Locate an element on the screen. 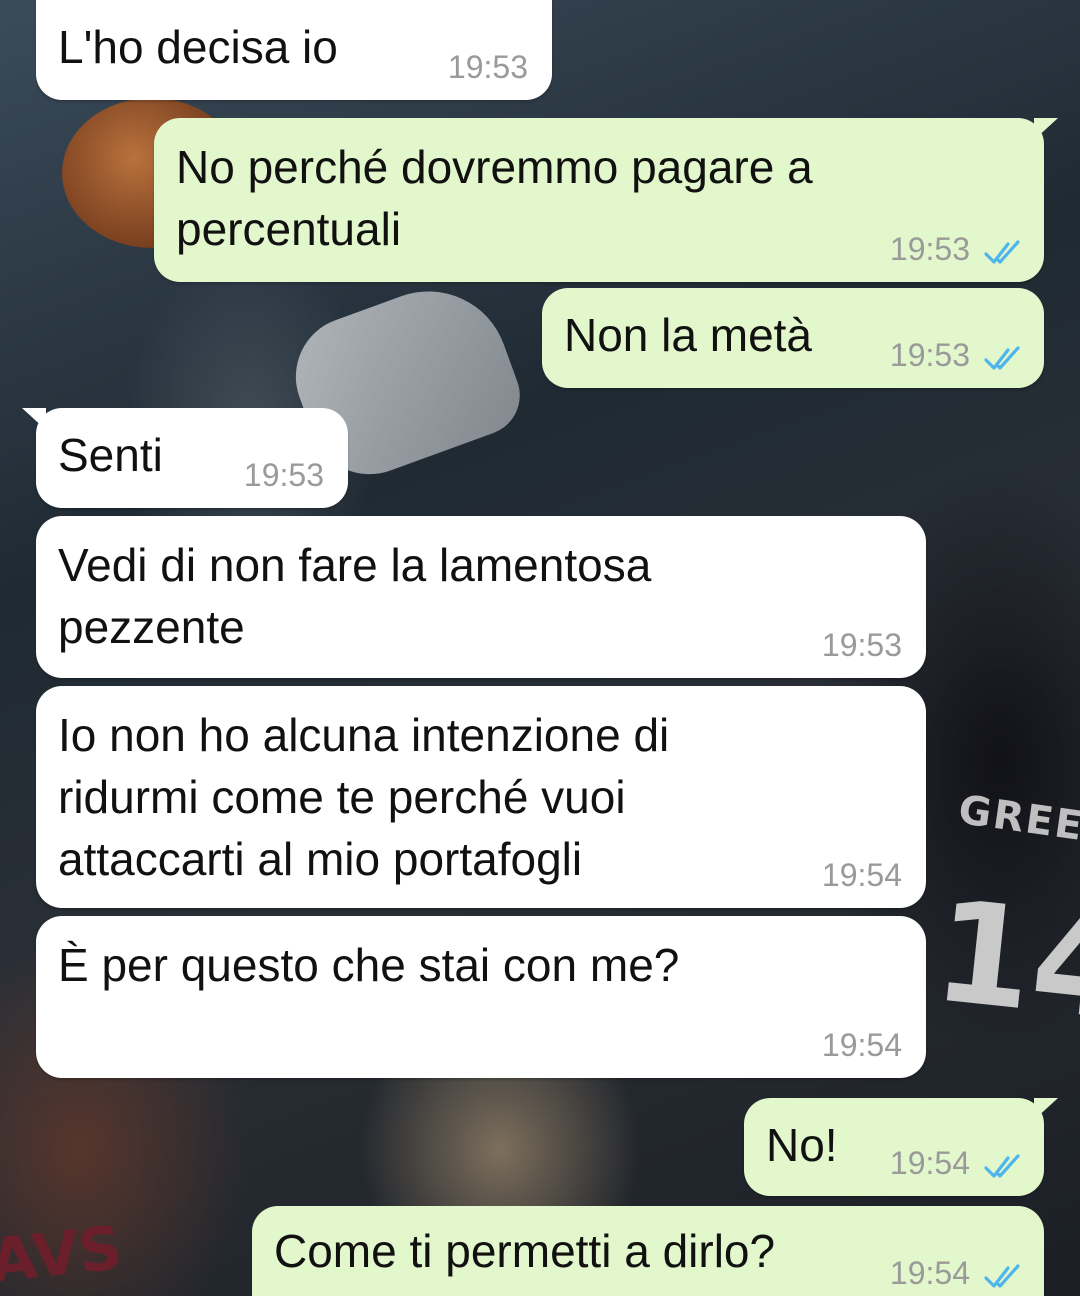  message-text: L'ho decisa io is located at coordinates (198, 47).